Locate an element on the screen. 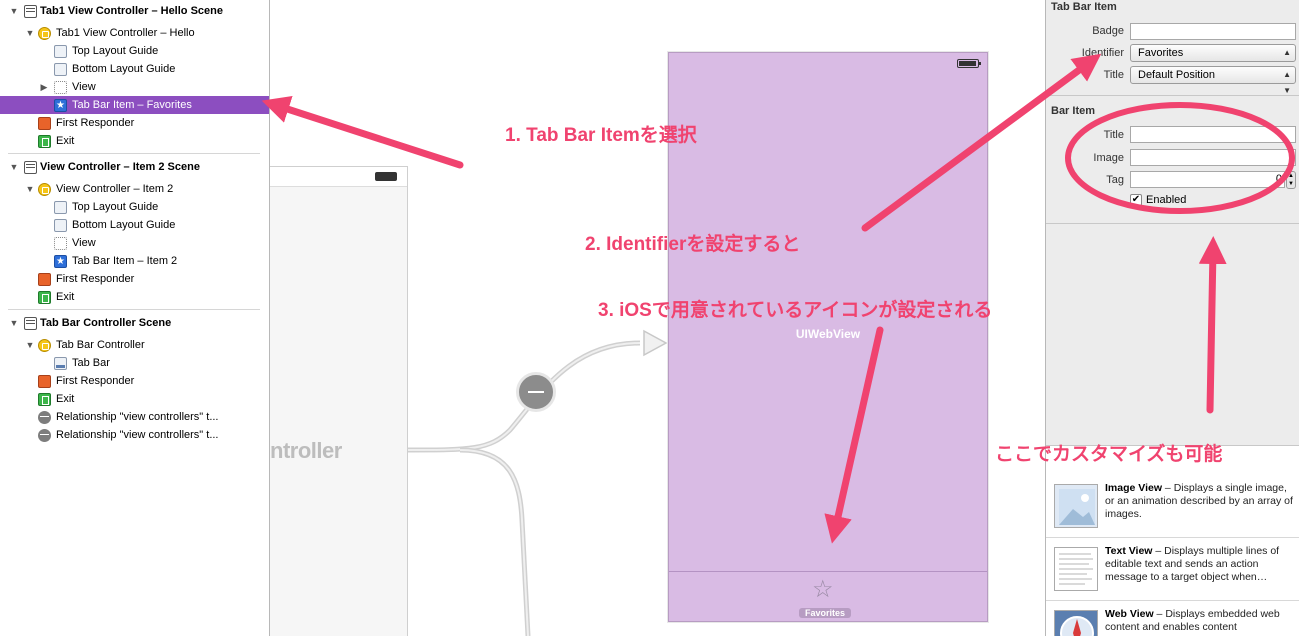  tab-bar: ☆ Favorites is located at coordinates (828, 596).